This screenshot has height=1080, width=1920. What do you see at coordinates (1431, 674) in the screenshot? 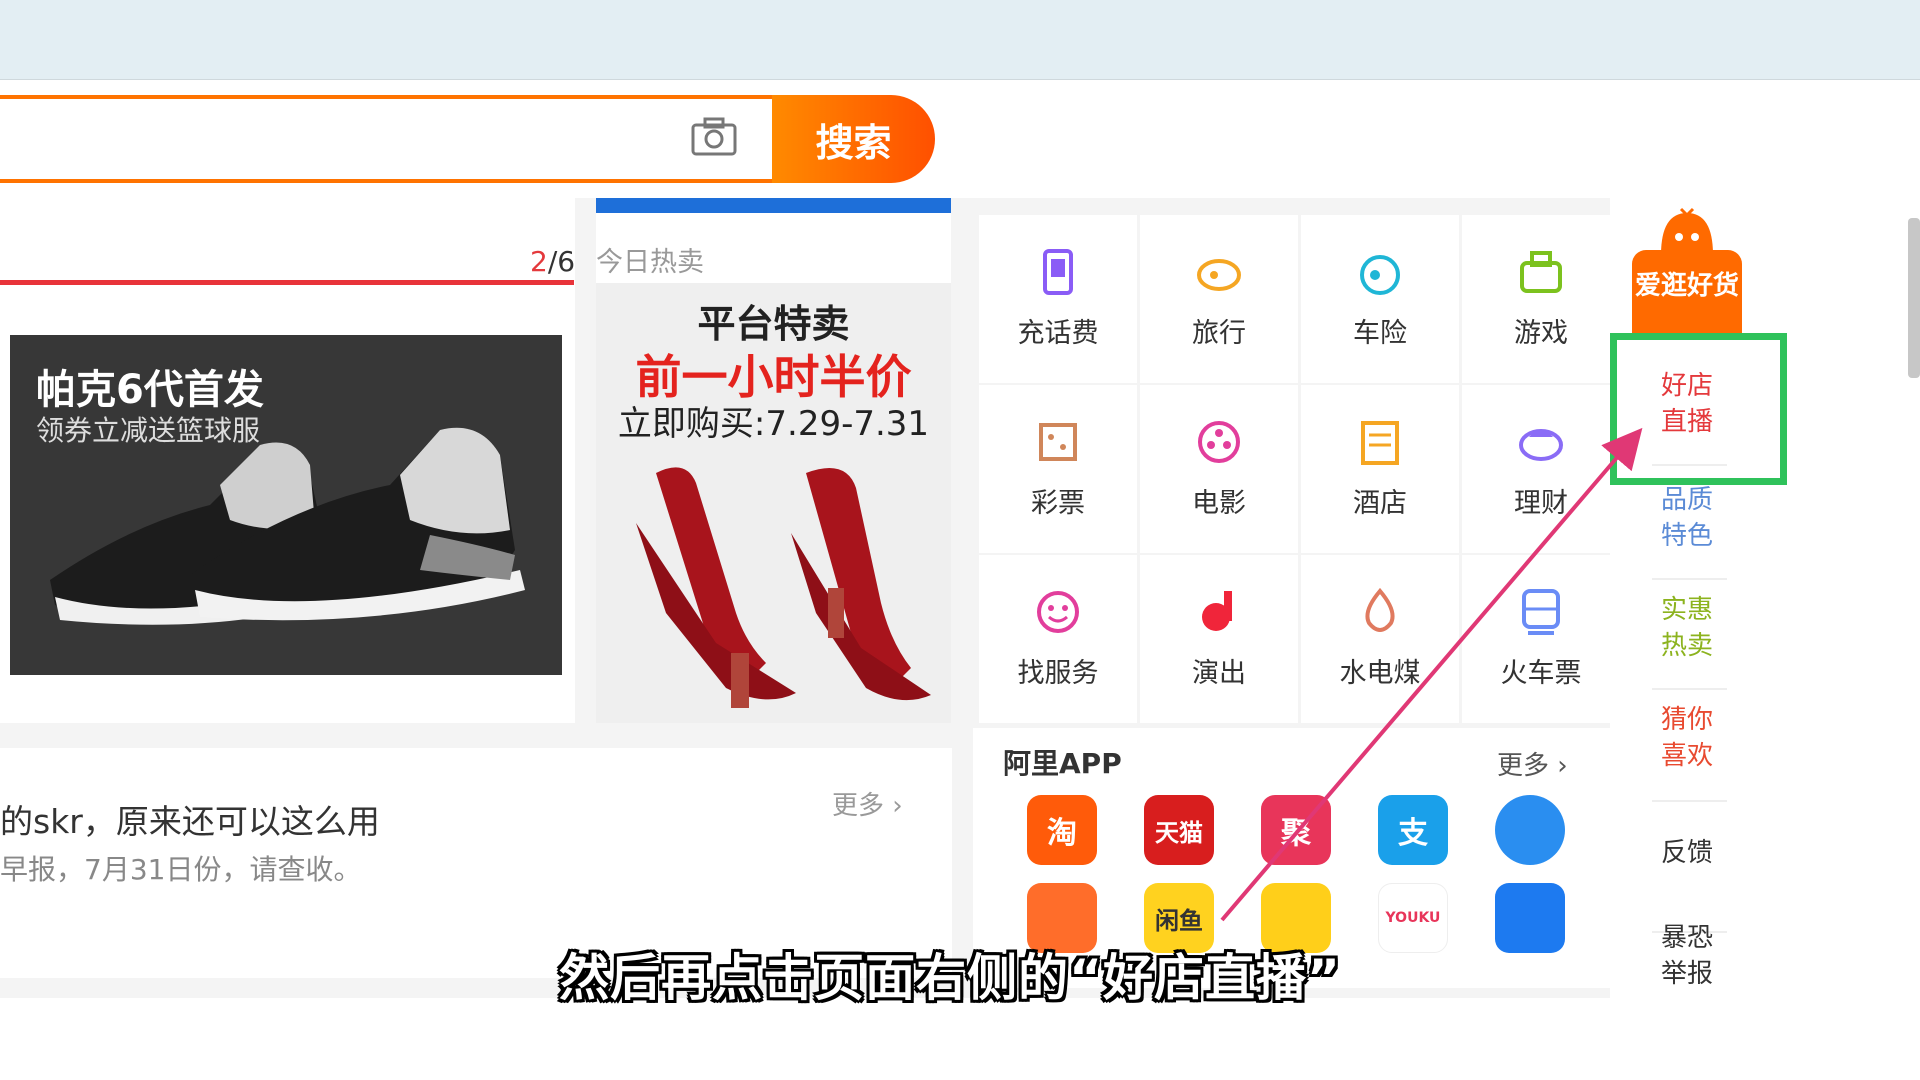
I see `annotation-arrow` at bounding box center [1431, 674].